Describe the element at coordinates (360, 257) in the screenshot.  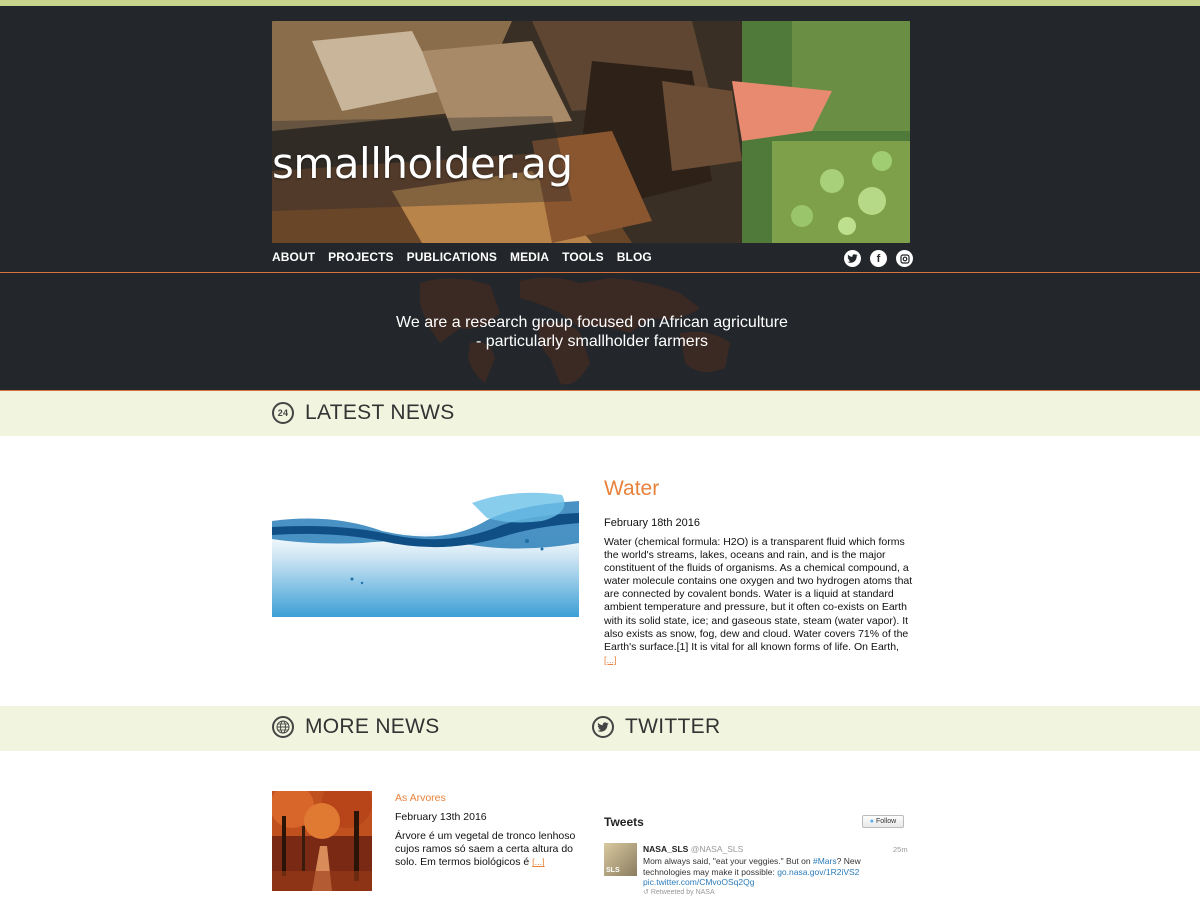
I see `nav-item-projects: PROJECTS` at that location.